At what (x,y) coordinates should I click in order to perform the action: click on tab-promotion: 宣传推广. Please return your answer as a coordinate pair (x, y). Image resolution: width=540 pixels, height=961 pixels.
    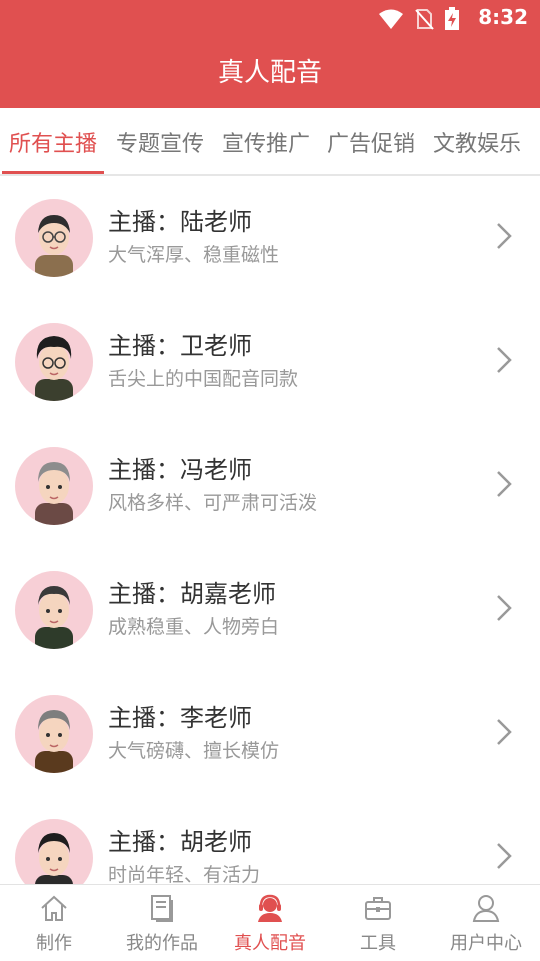
    Looking at the image, I should click on (266, 142).